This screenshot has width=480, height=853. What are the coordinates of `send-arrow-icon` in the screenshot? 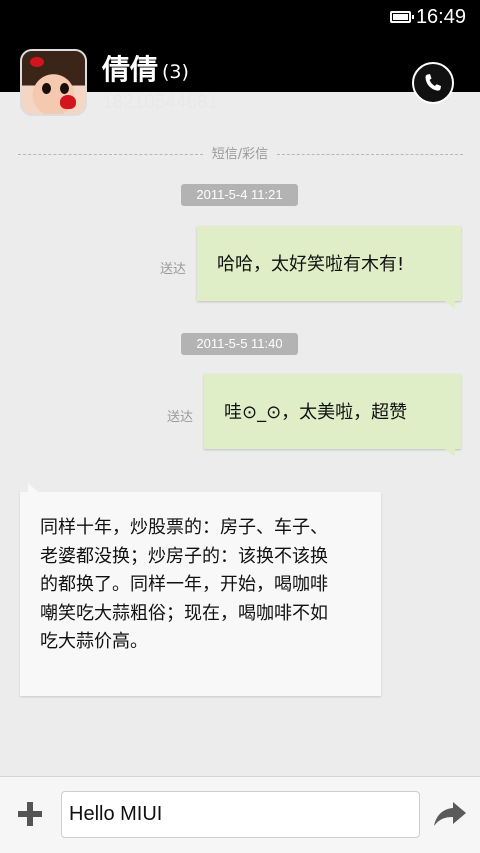 It's located at (450, 814).